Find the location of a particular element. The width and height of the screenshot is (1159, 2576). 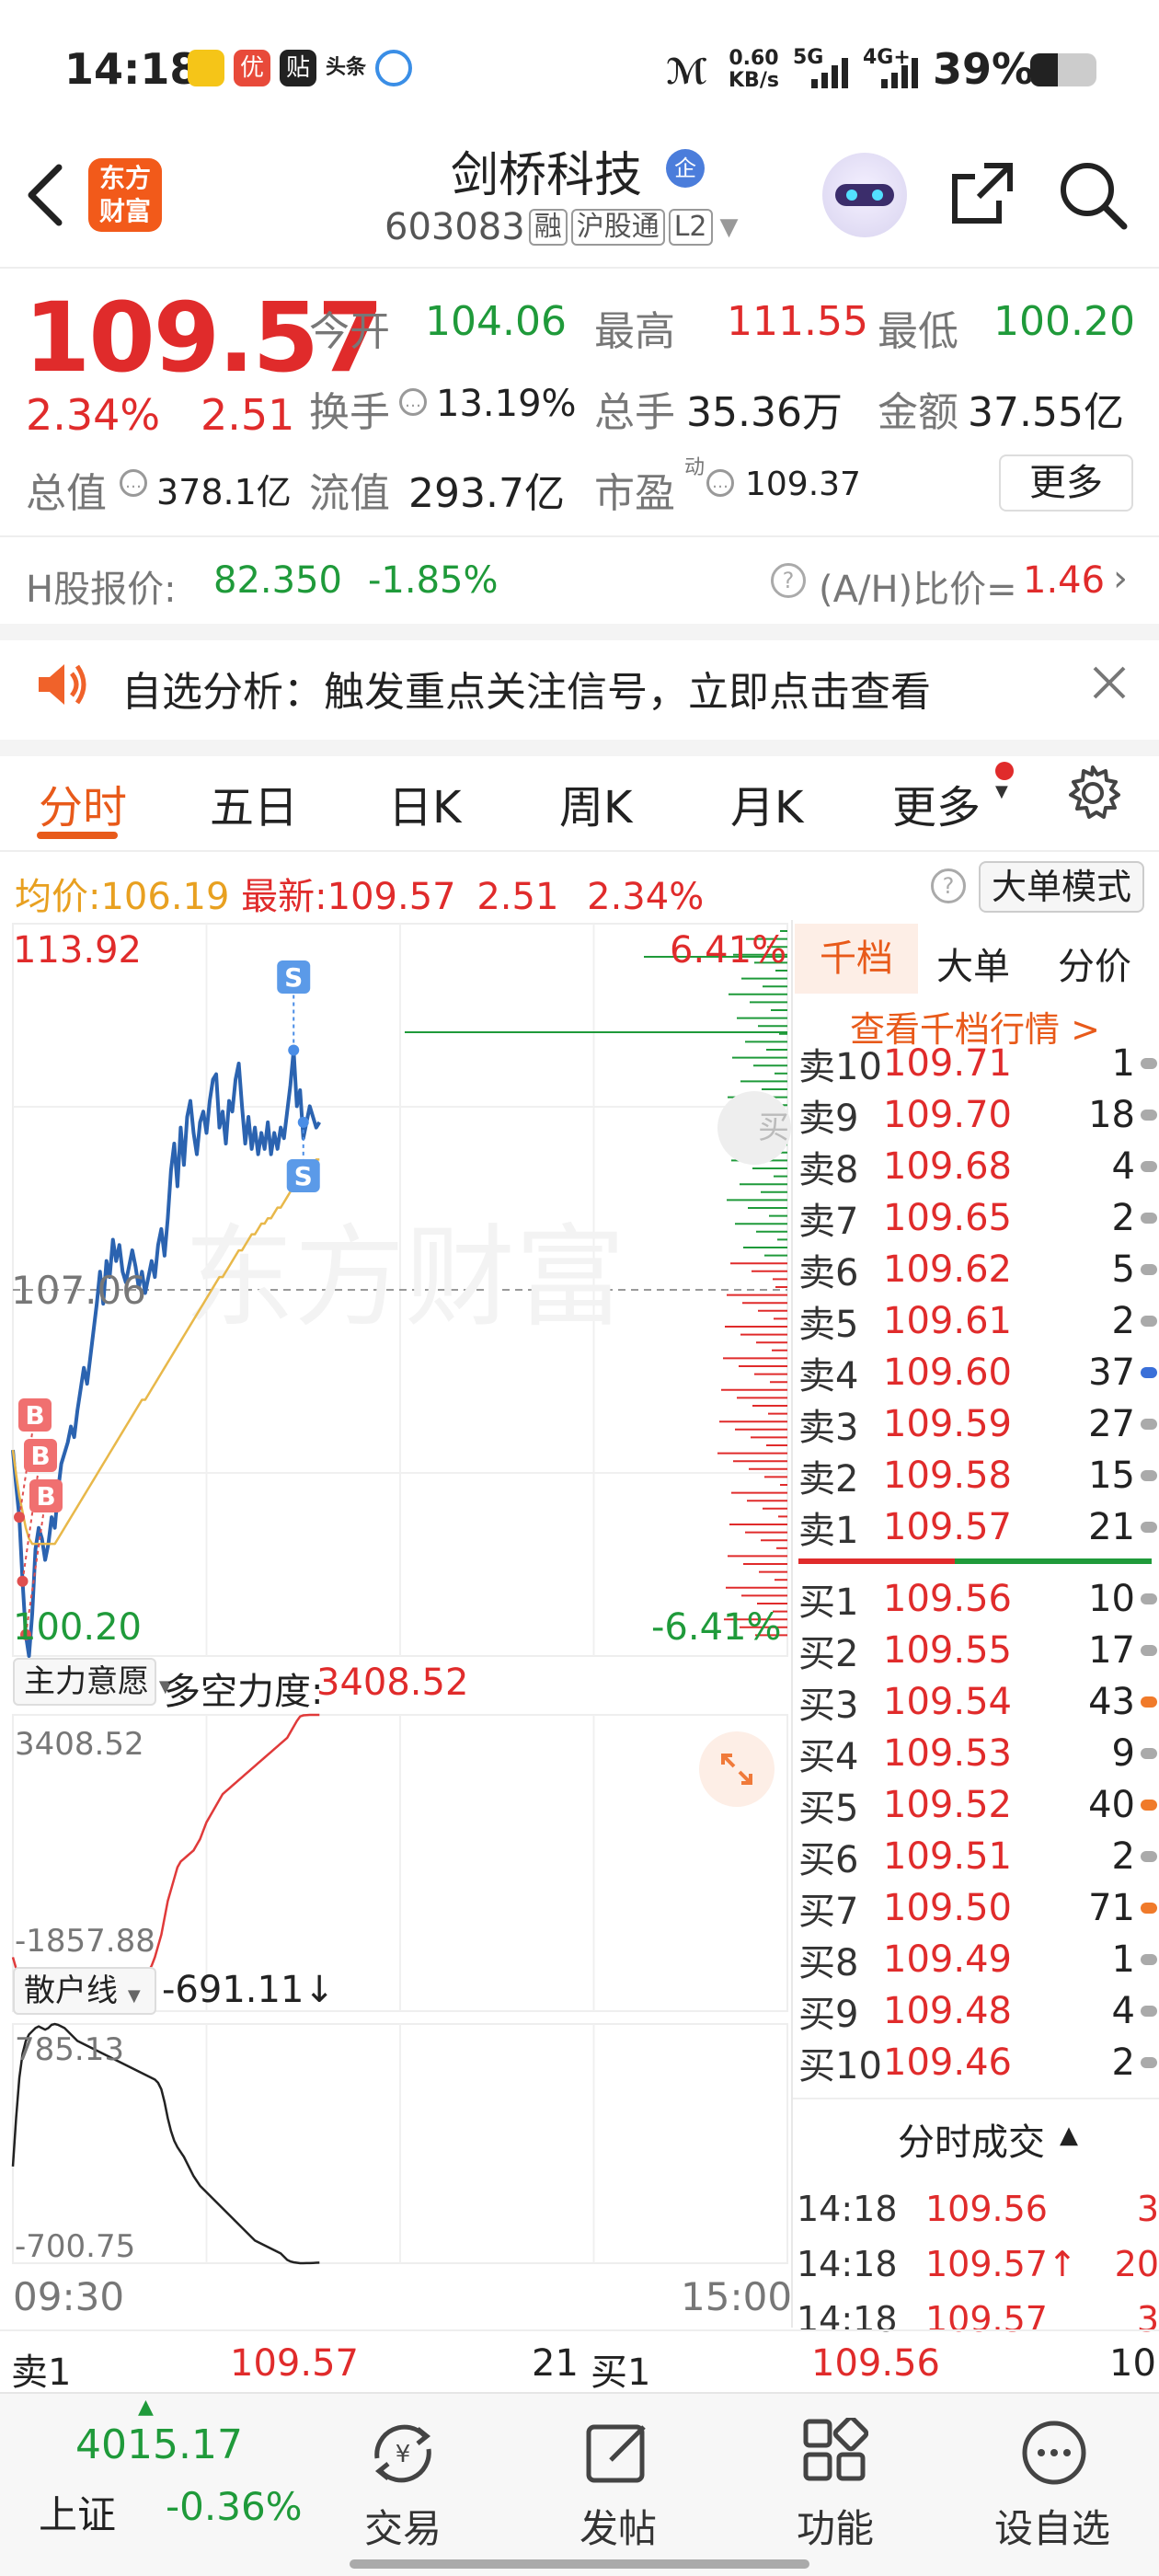

buy-float-button: 买 is located at coordinates (754, 1128).